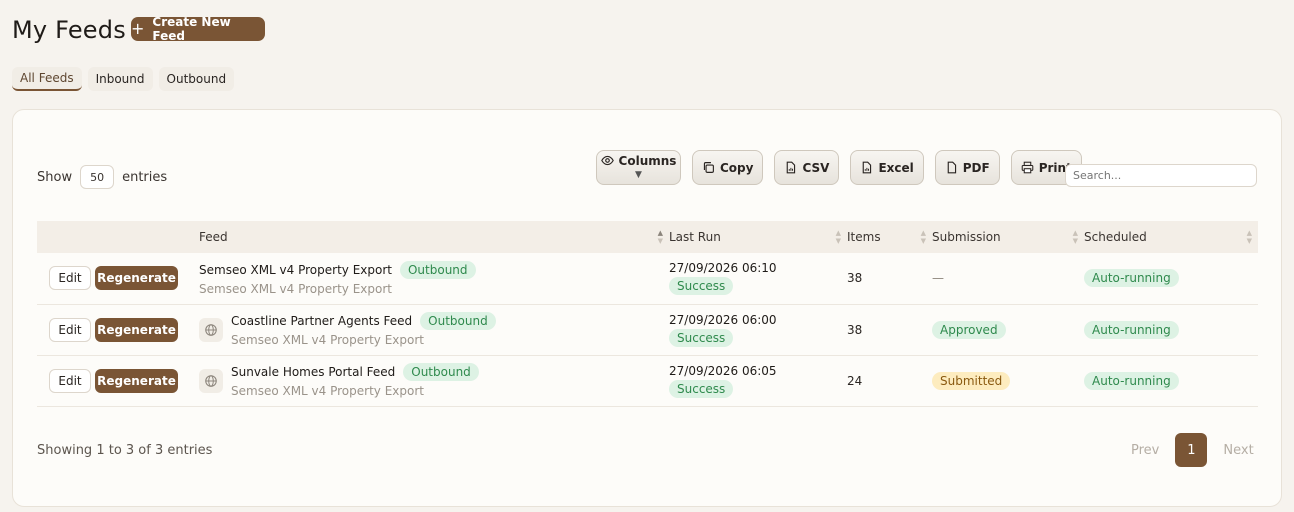 This screenshot has width=1294, height=512. I want to click on create-new-feed-button: + Create New Feed, so click(198, 29).